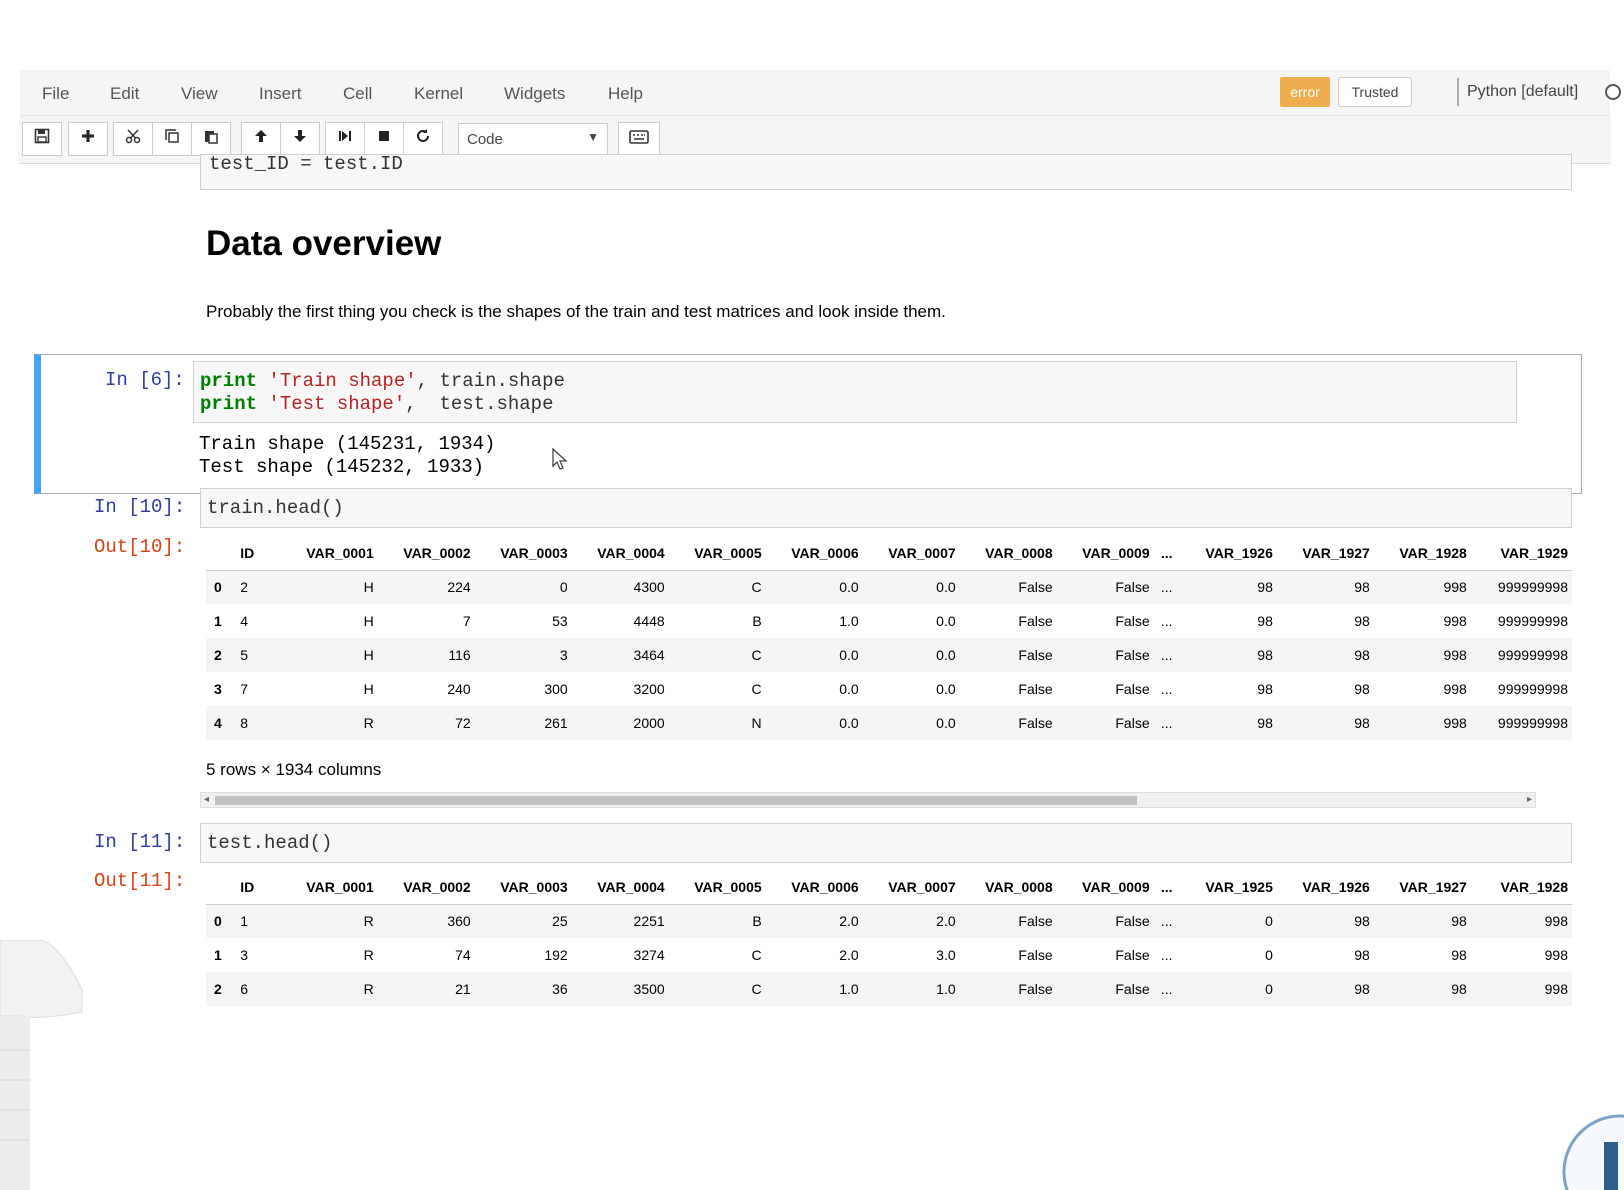  What do you see at coordinates (218, 689) in the screenshot?
I see `row-index: 3` at bounding box center [218, 689].